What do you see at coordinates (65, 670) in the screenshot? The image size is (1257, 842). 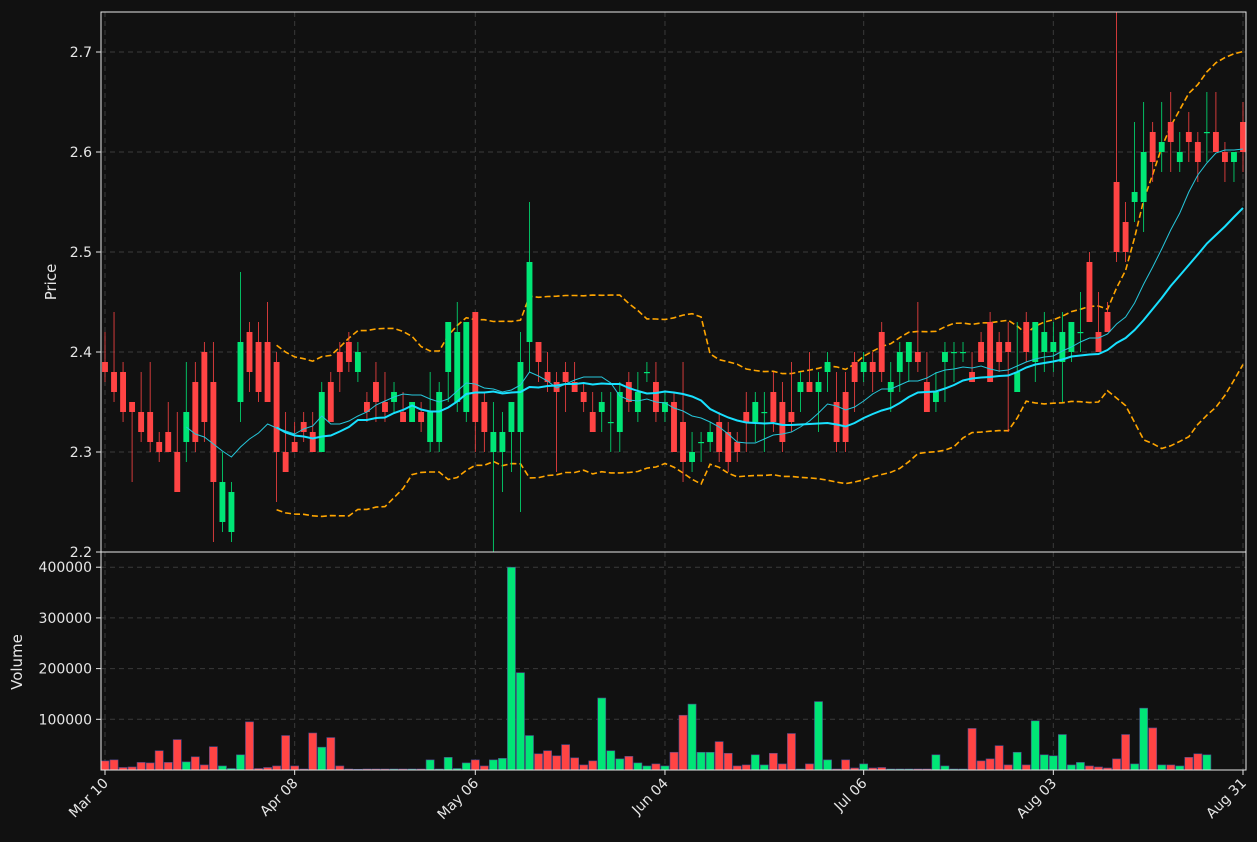 I see `volume-tick-label: 200000` at bounding box center [65, 670].